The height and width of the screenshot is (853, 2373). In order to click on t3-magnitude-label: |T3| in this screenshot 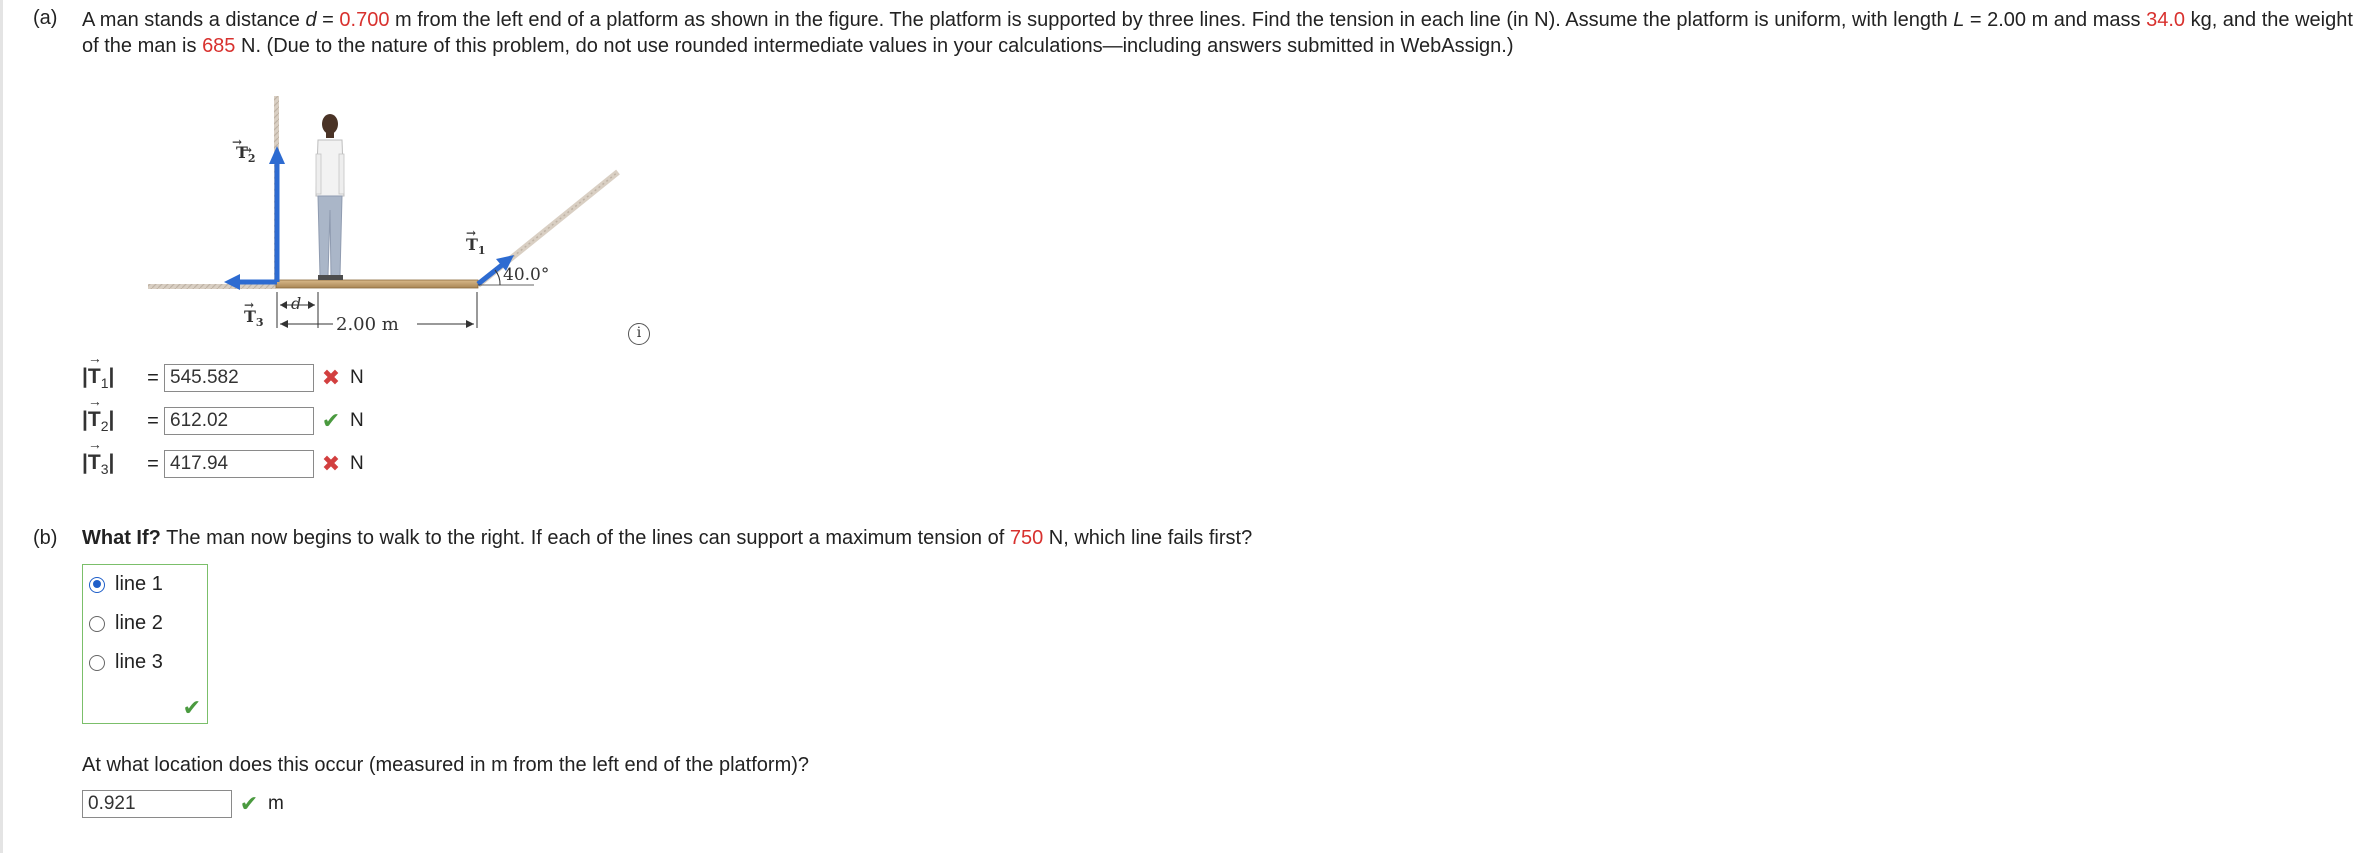, I will do `click(112, 456)`.